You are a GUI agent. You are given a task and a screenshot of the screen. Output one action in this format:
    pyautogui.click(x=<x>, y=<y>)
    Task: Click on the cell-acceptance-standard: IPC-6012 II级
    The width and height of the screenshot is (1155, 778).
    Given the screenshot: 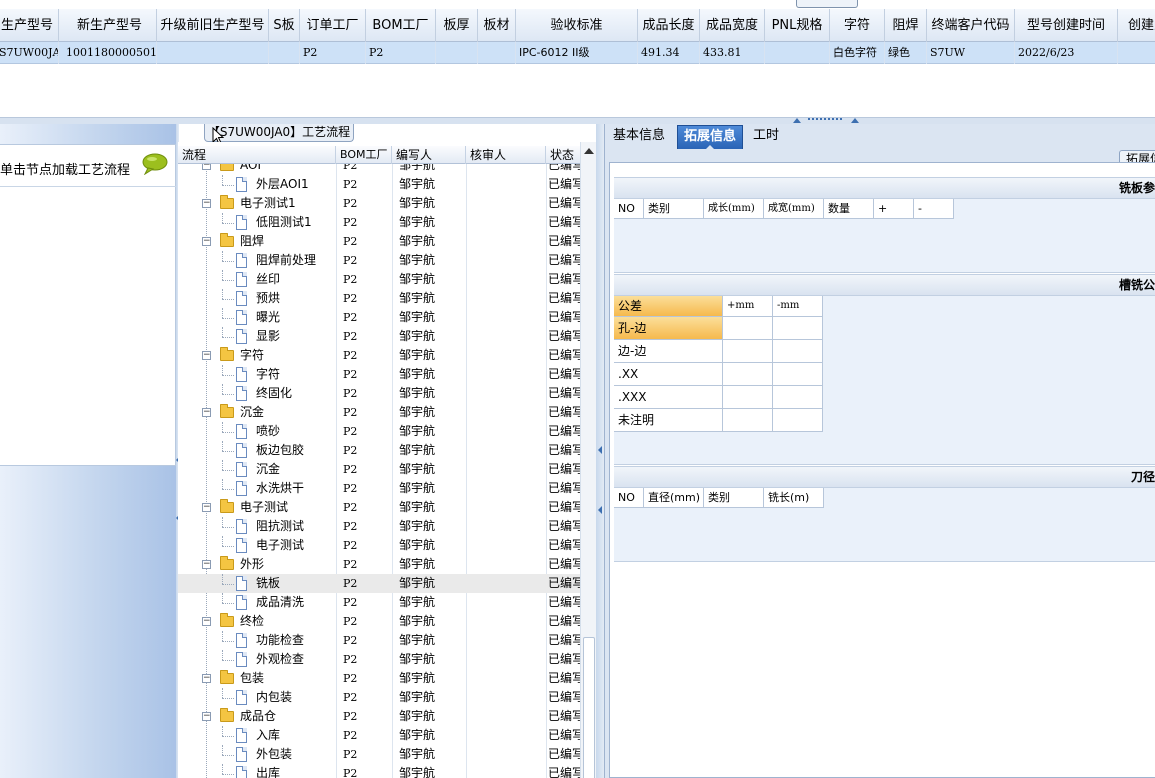 What is the action you would take?
    pyautogui.click(x=577, y=53)
    